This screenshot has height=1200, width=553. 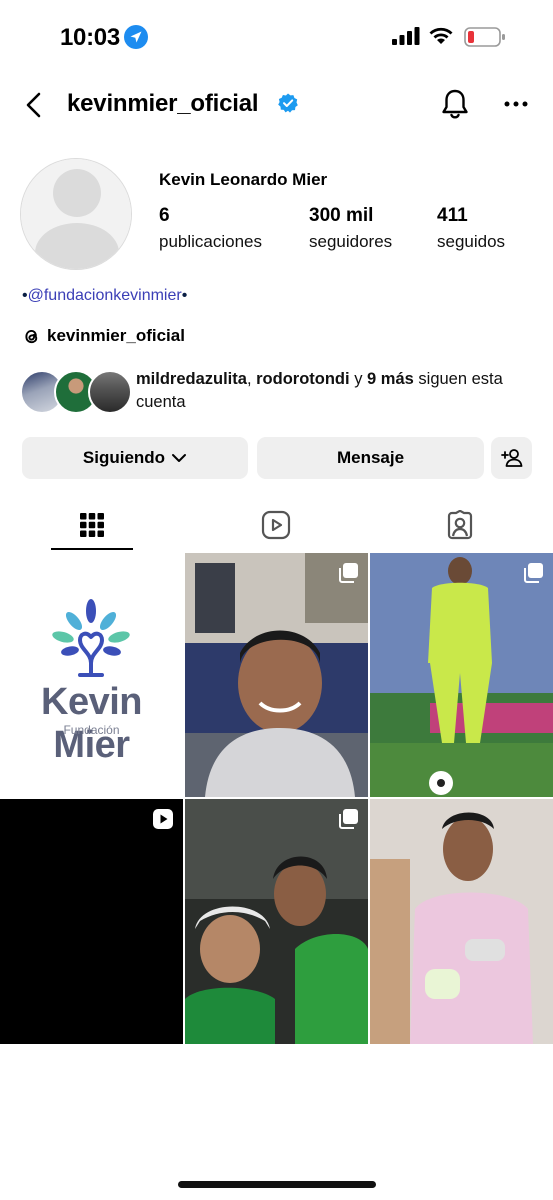 I want to click on stat-following-label: seguidos, so click(x=471, y=241).